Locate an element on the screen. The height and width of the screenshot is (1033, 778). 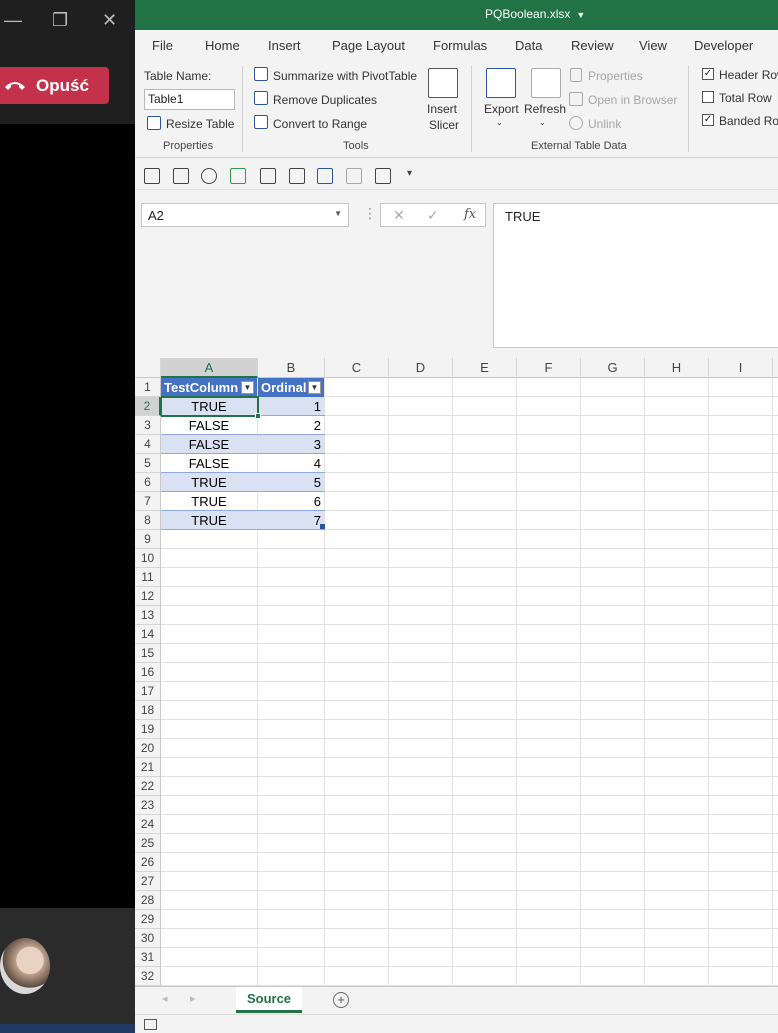
column-header-f: F is located at coordinates (549, 368).